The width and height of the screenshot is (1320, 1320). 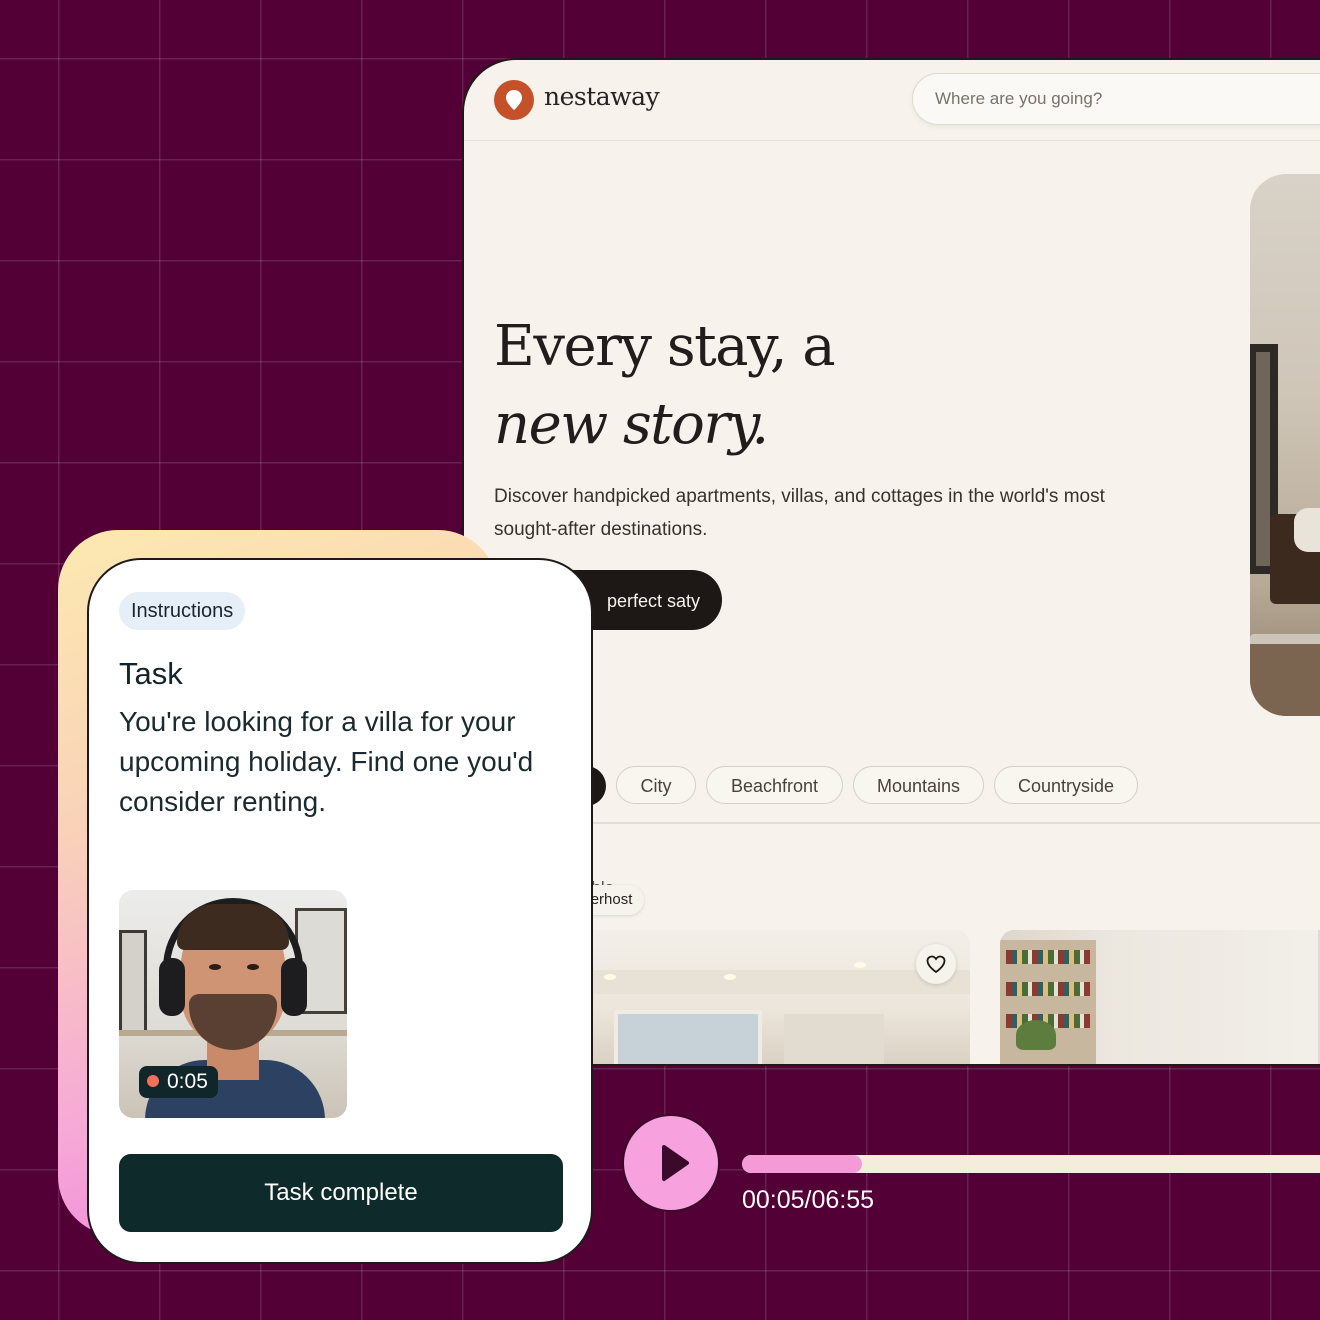 I want to click on photo-door-glass, so click(x=1263, y=459).